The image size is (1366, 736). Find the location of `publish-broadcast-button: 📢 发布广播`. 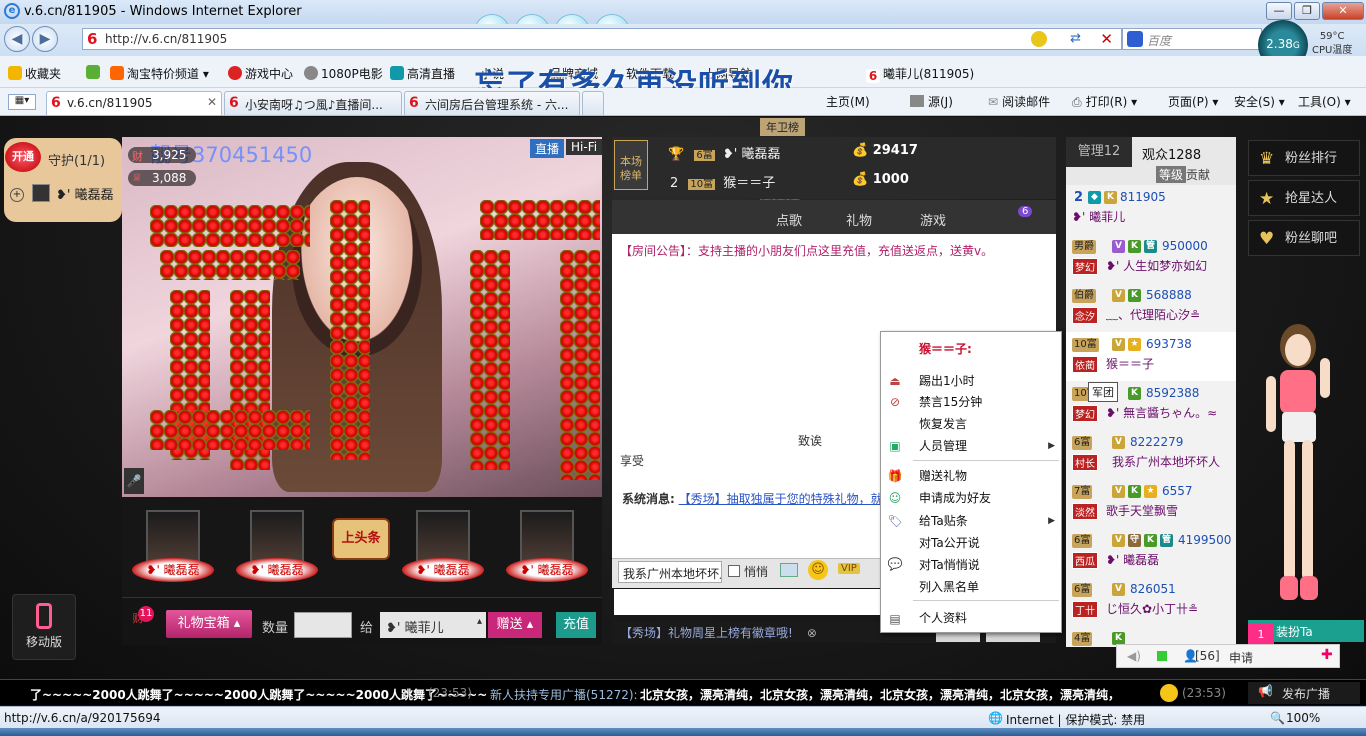

publish-broadcast-button: 📢 发布广播 is located at coordinates (1304, 693).